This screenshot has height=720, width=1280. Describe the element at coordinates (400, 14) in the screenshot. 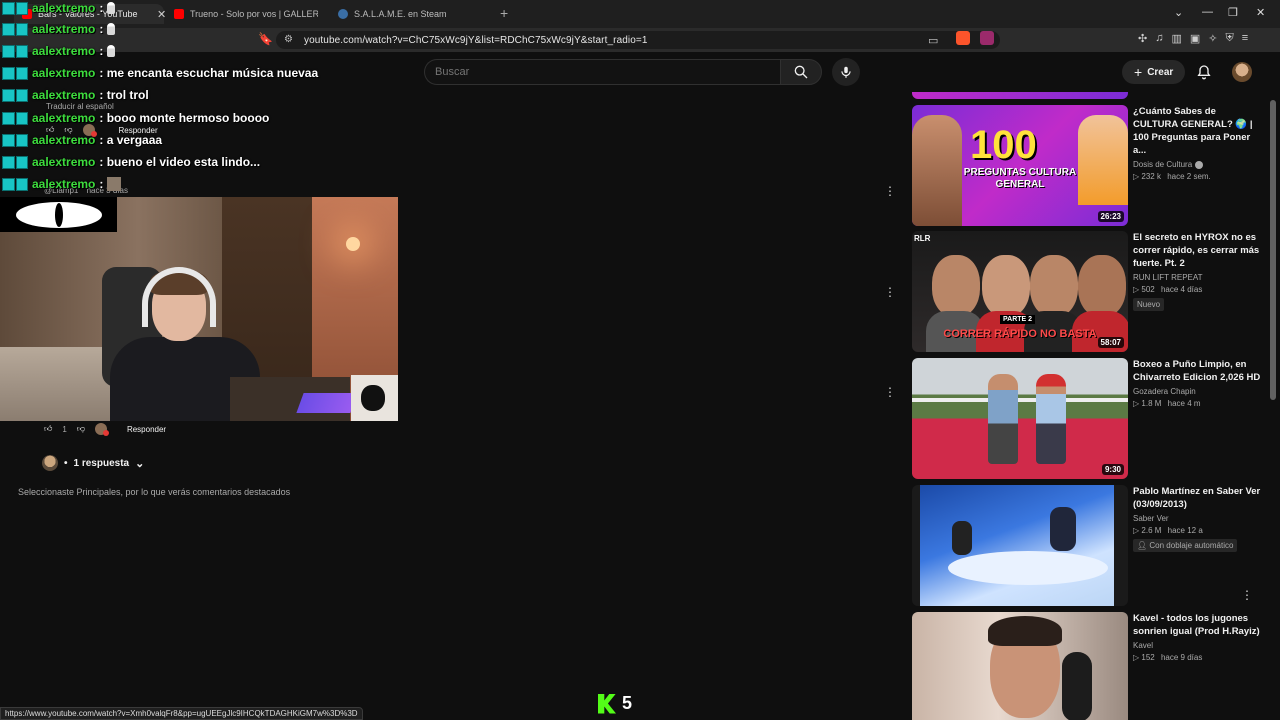

I see `tab-label: S.A.L.A.M.E. en Steam` at that location.